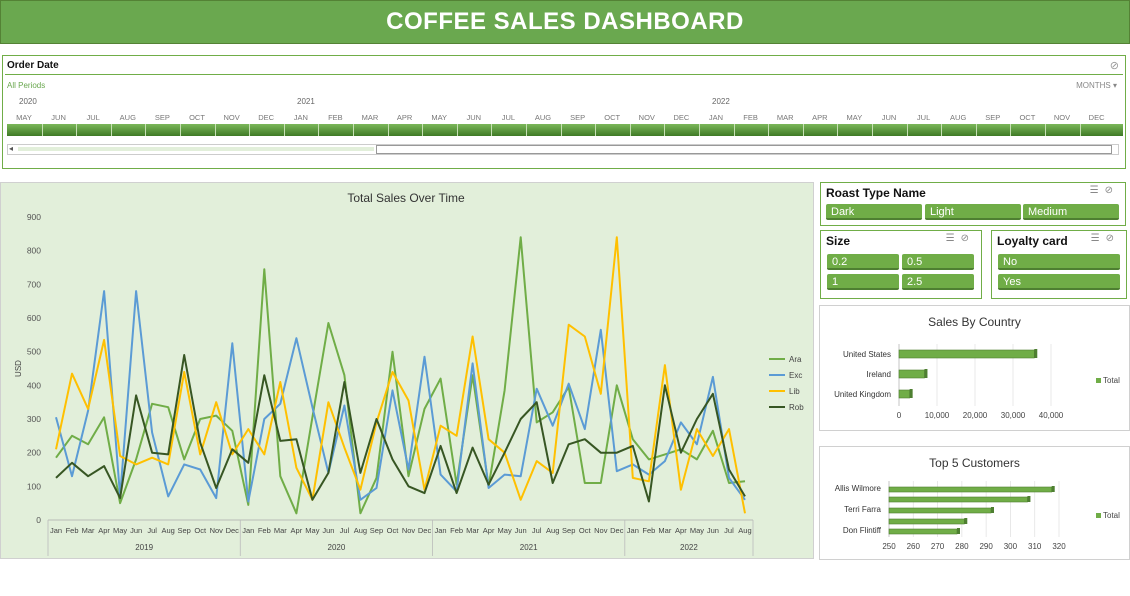 This screenshot has height=596, width=1130. I want to click on x-tick-label: Sep, so click(568, 530).